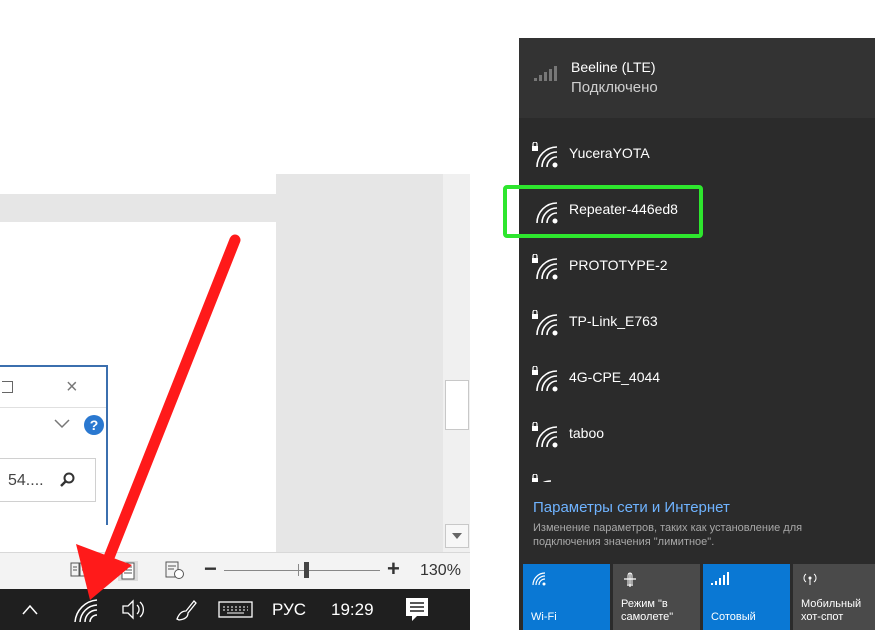  What do you see at coordinates (834, 597) in the screenshot?
I see `mobile-hotspot-toggle: Мобильный хот-спот` at bounding box center [834, 597].